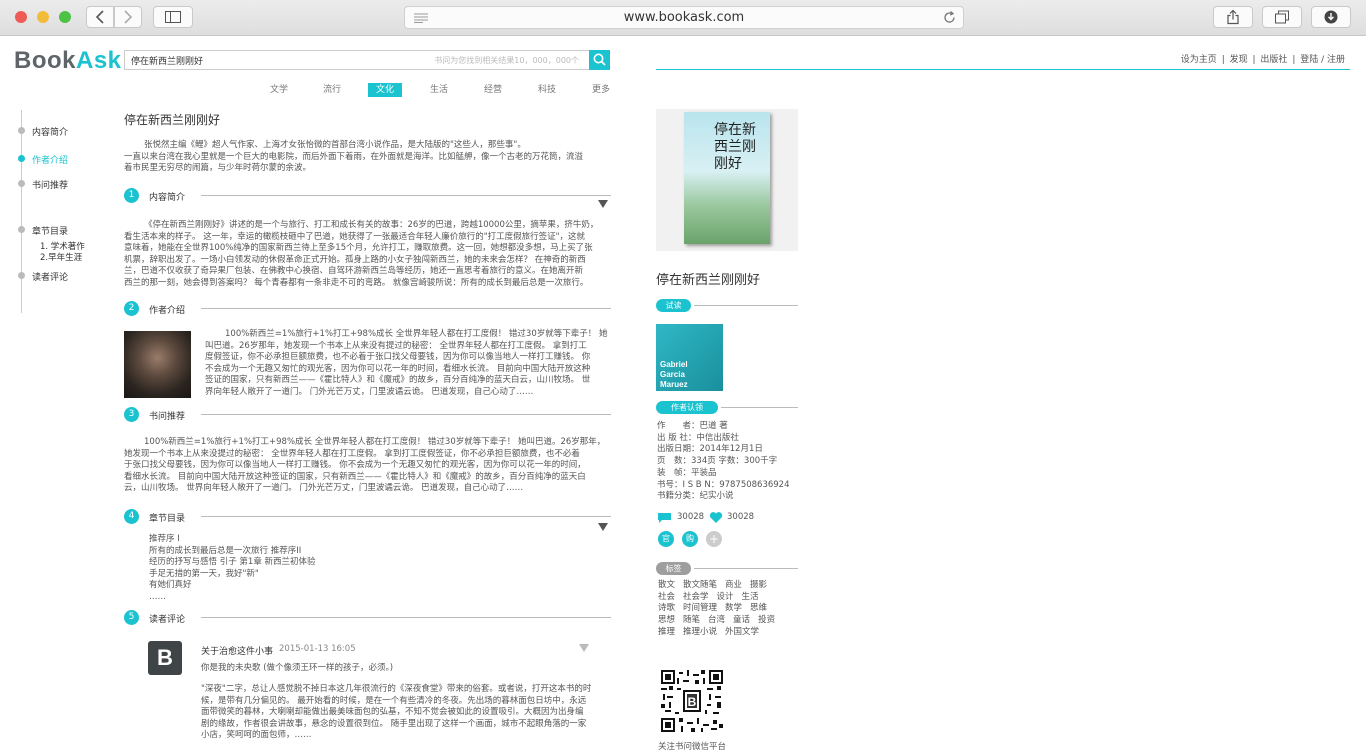 The image size is (1366, 753). Describe the element at coordinates (128, 17) in the screenshot. I see `forward-button` at that location.